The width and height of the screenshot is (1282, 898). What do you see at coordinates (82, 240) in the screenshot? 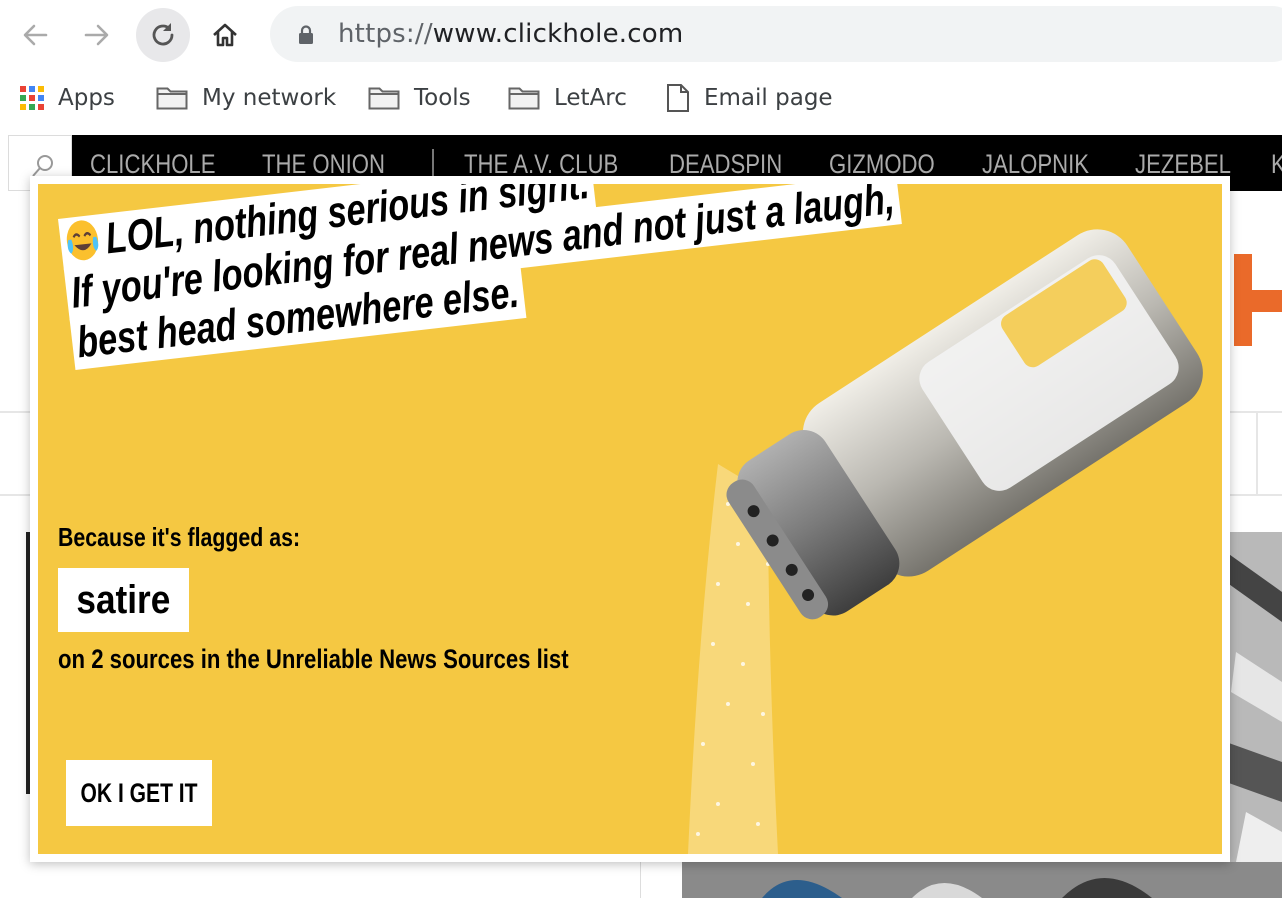
I see `tears-of-joy-emoji-icon` at bounding box center [82, 240].